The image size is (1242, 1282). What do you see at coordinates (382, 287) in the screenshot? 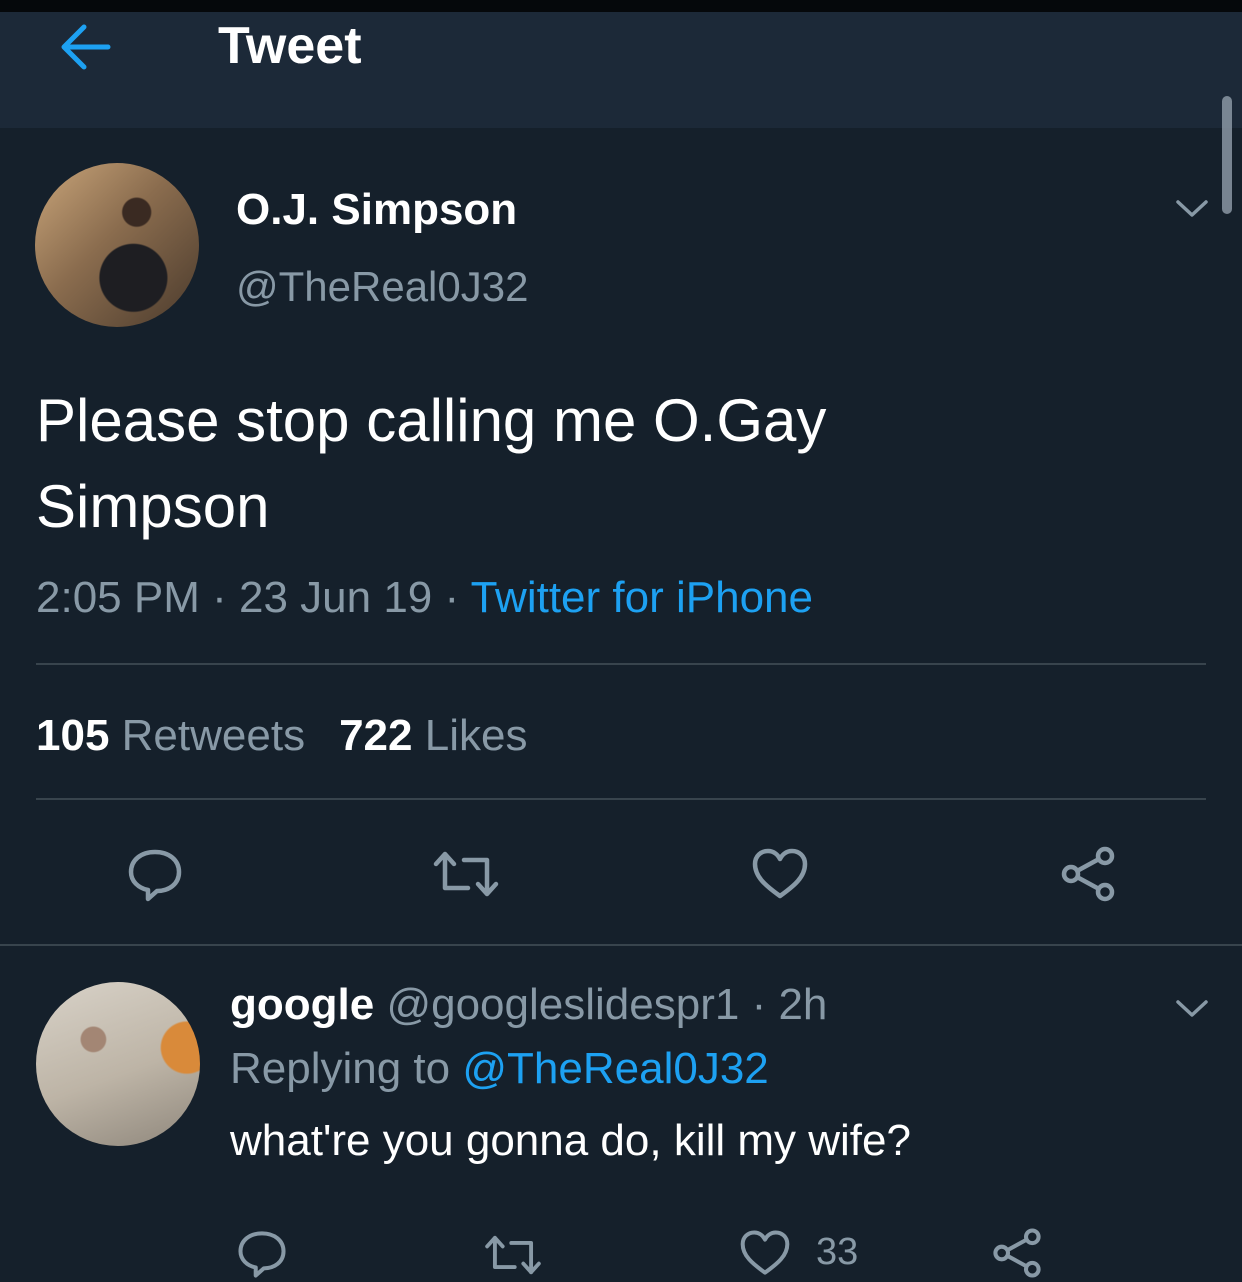
I see `author-handle: @TheReal0J32` at bounding box center [382, 287].